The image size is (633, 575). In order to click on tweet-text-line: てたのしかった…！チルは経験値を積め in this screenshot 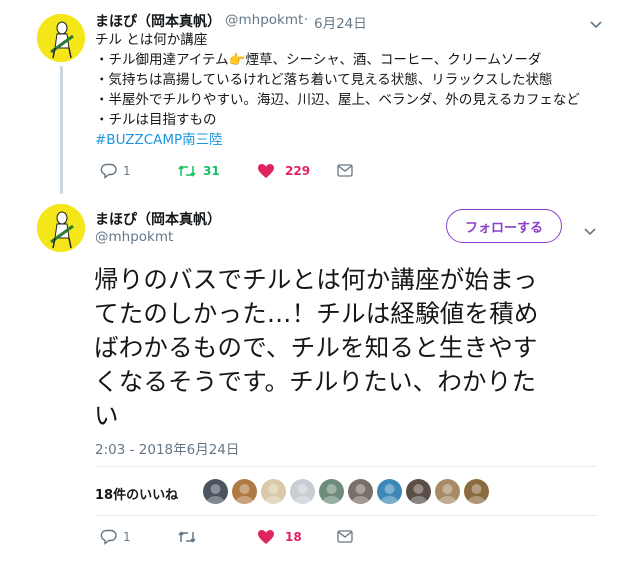, I will do `click(316, 313)`.